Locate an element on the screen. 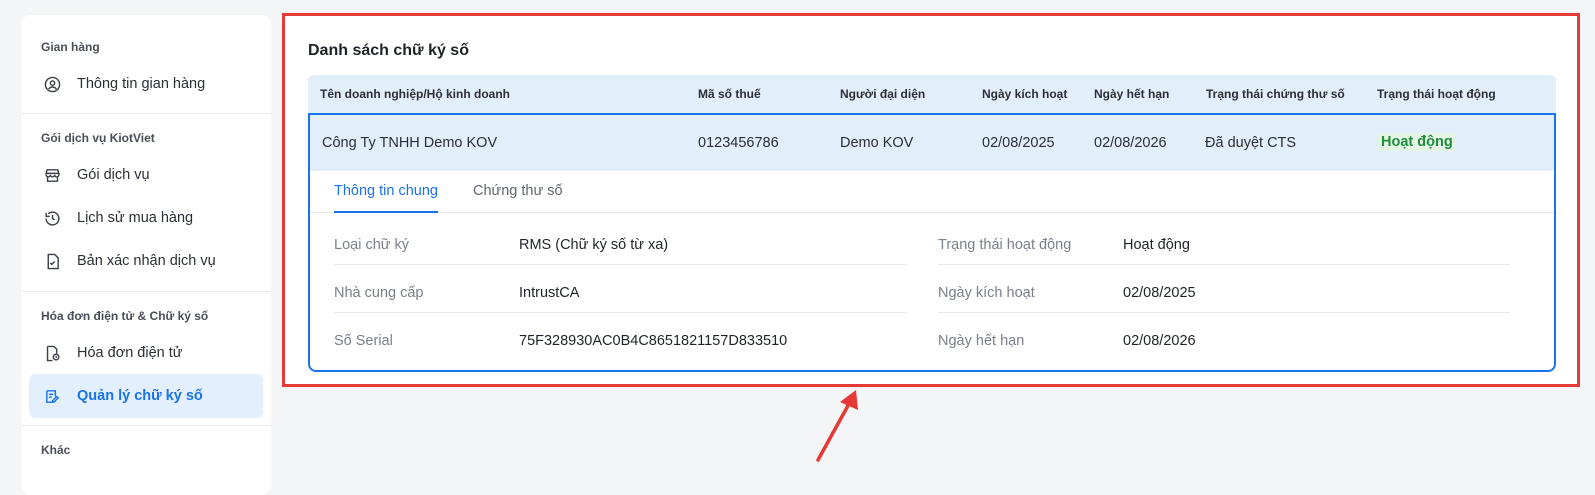 This screenshot has height=495, width=1595. field-label: Ngày kích hoạt is located at coordinates (986, 293).